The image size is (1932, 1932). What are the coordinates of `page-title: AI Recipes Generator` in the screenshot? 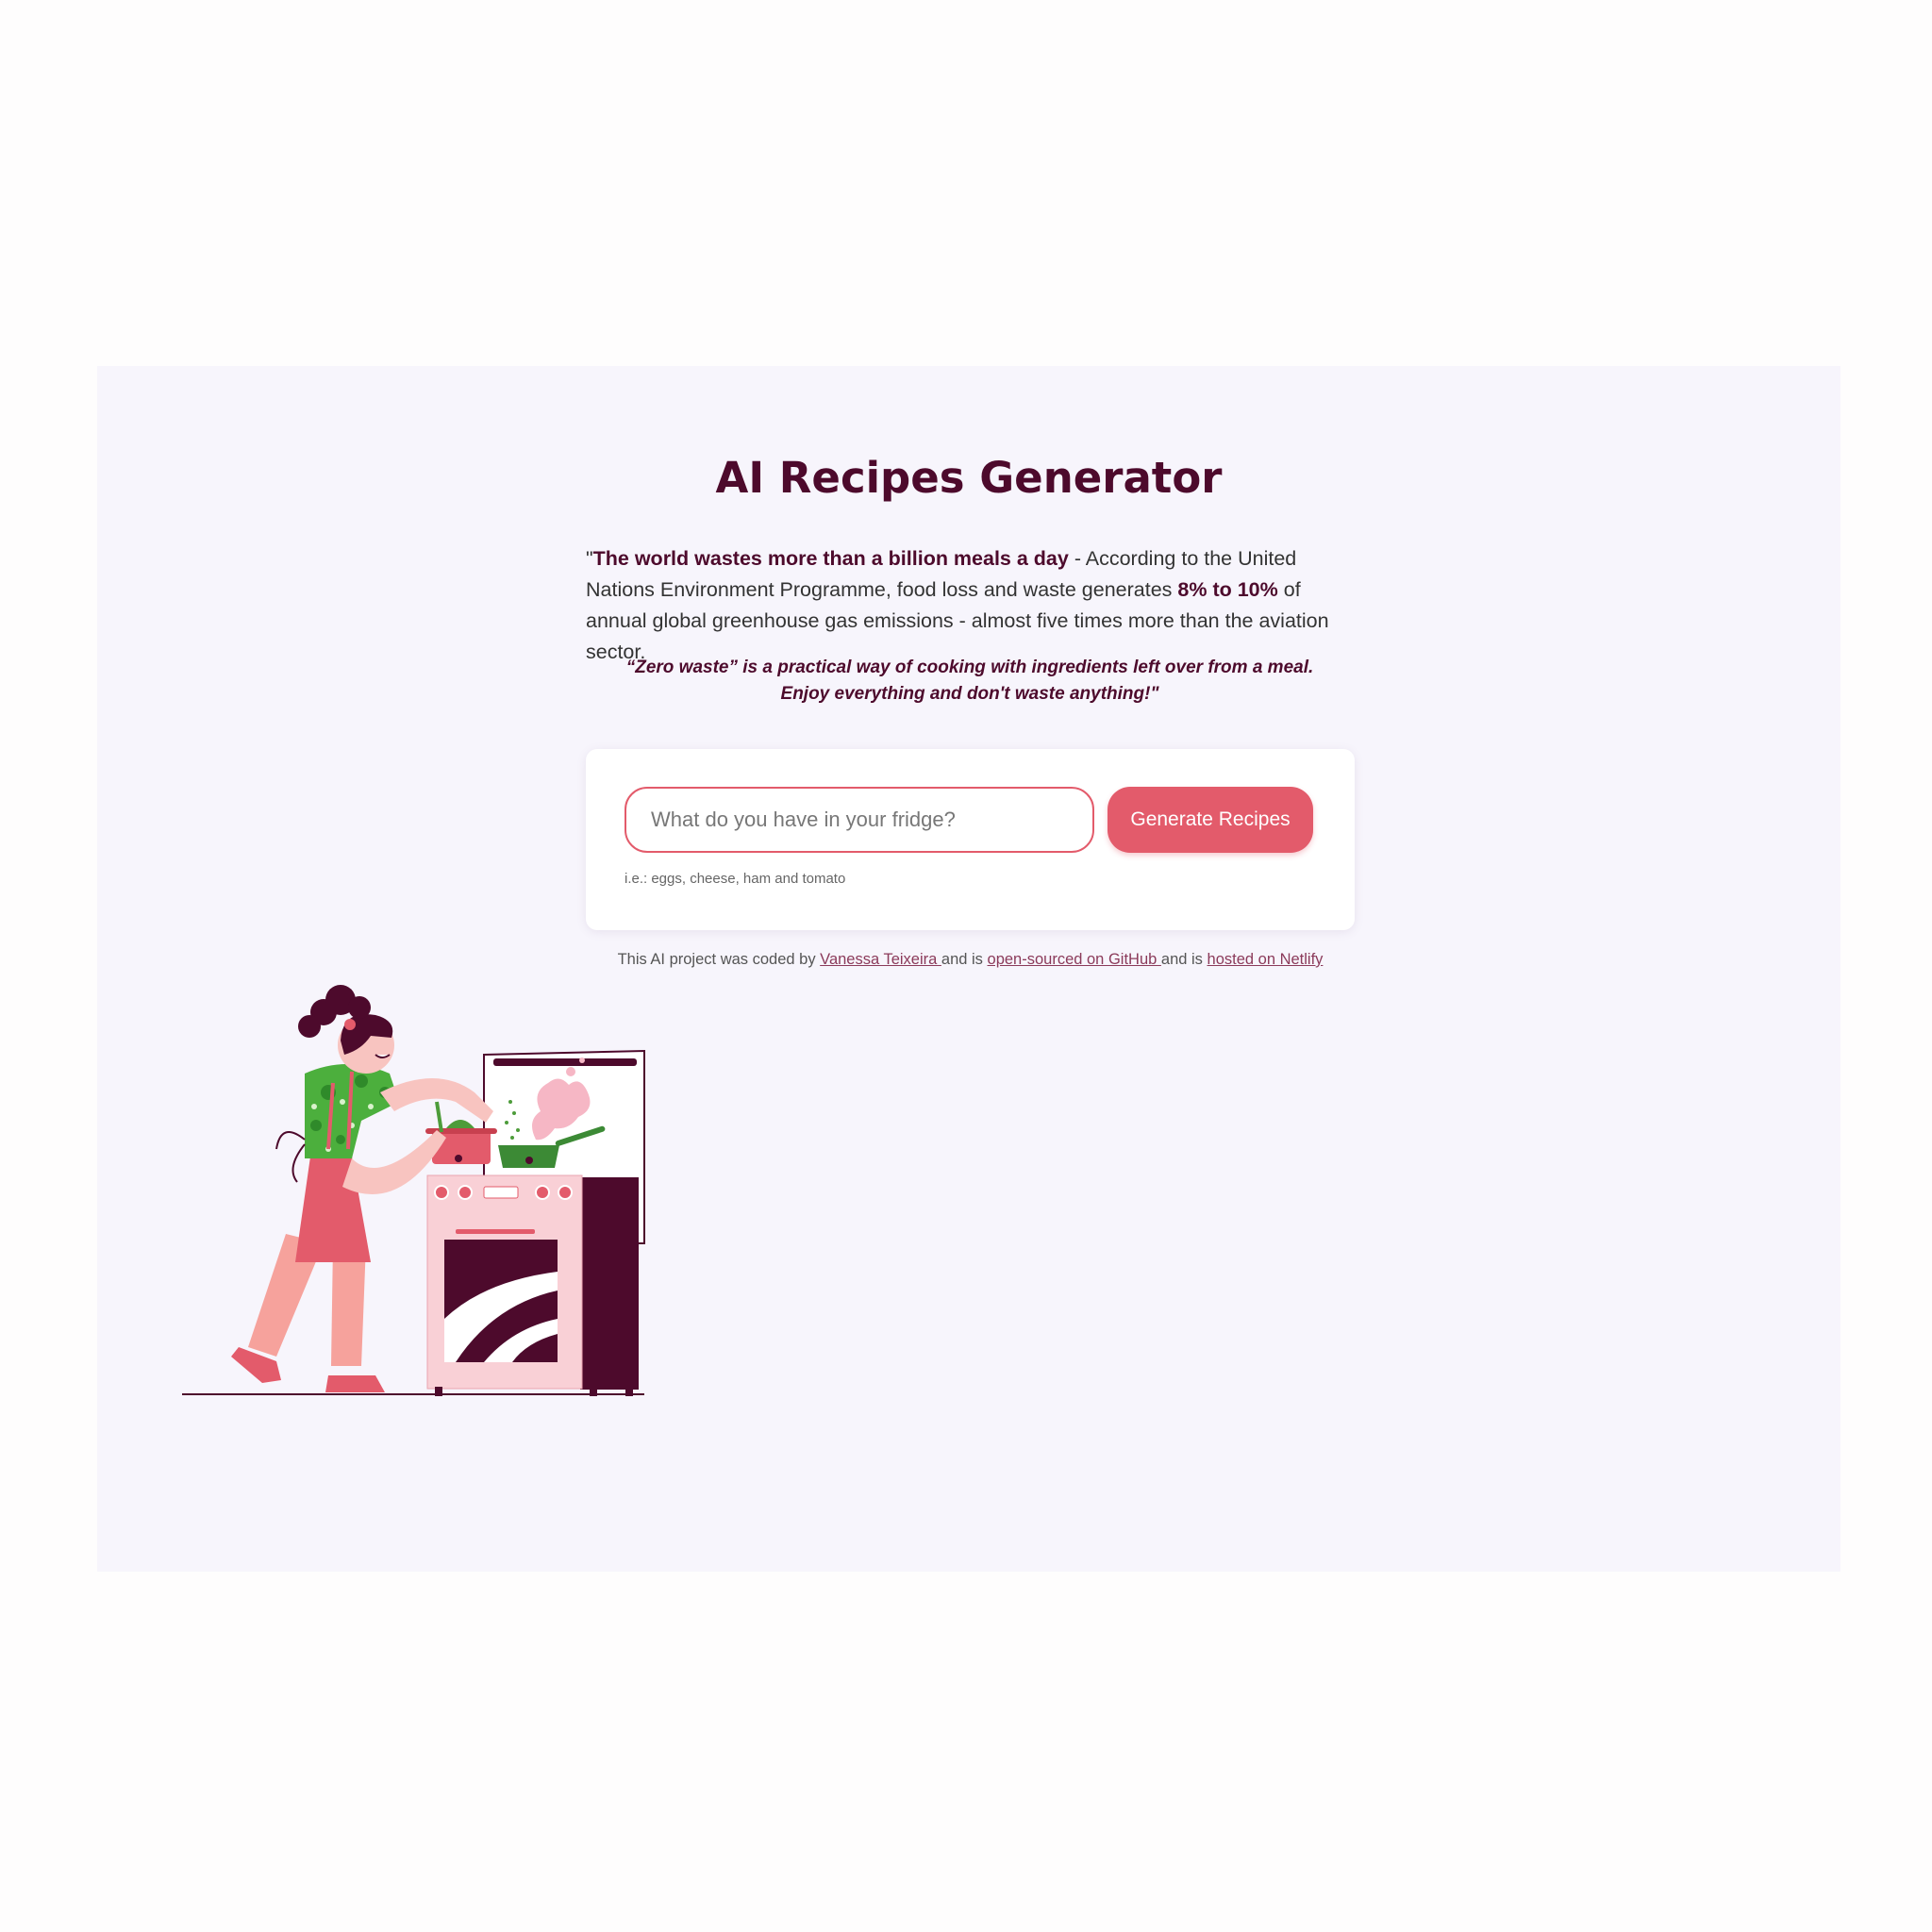 It's located at (969, 478).